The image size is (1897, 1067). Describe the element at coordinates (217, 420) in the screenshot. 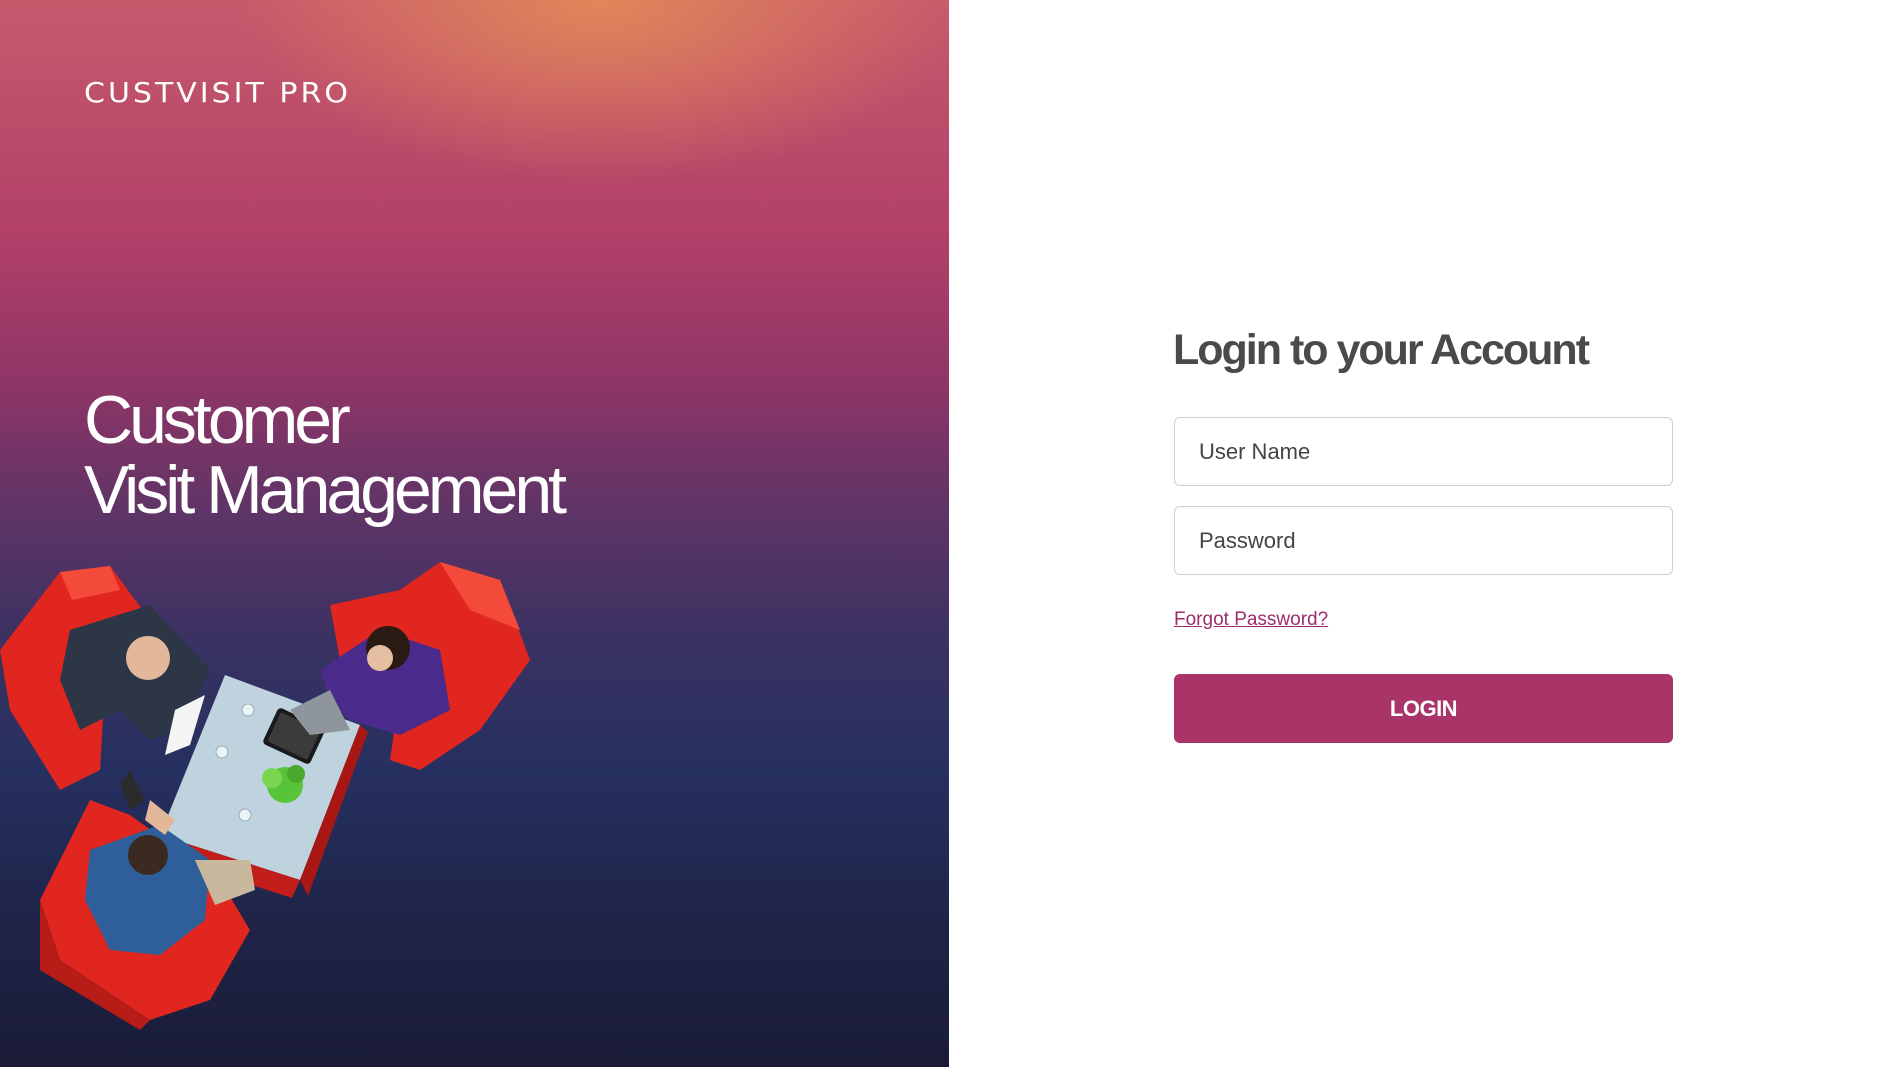

I see `tagline-line-1: Customer` at that location.